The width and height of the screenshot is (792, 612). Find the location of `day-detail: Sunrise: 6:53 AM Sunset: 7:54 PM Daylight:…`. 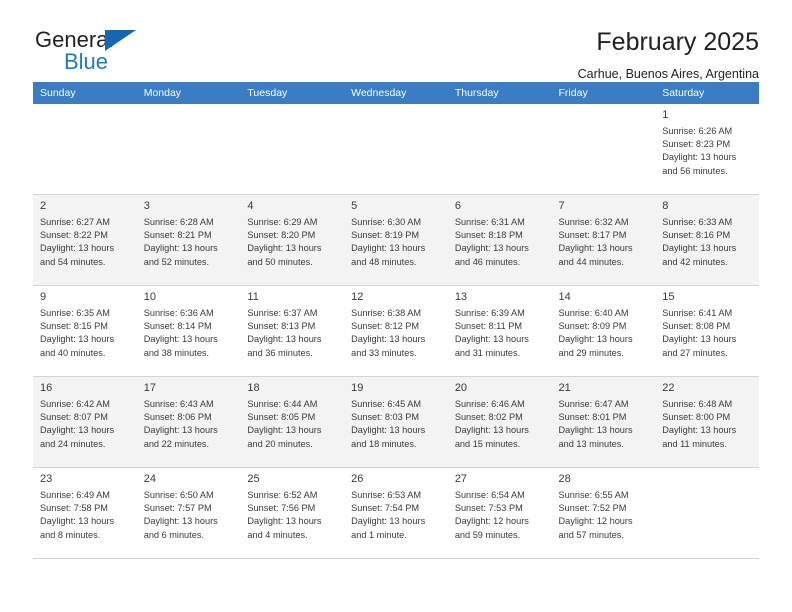

day-detail: Sunrise: 6:53 AM Sunset: 7:54 PM Daylight:… is located at coordinates (396, 515).